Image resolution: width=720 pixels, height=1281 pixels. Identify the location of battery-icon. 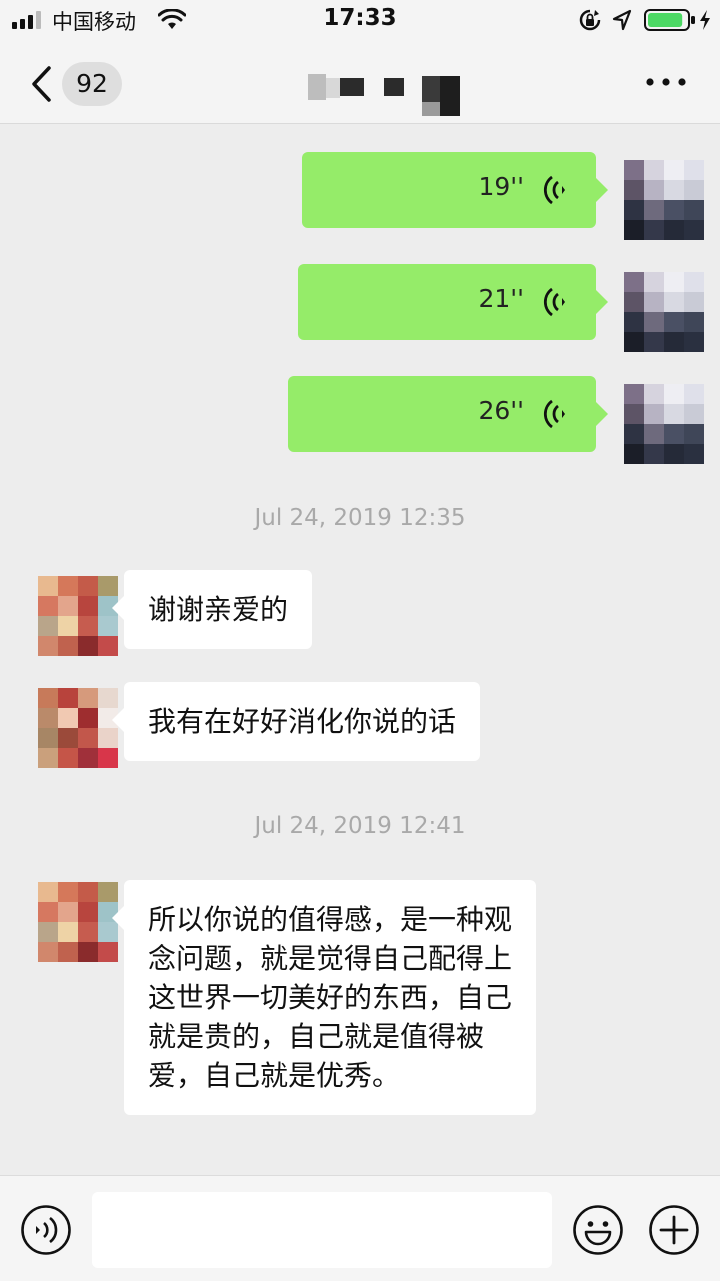
(669, 20).